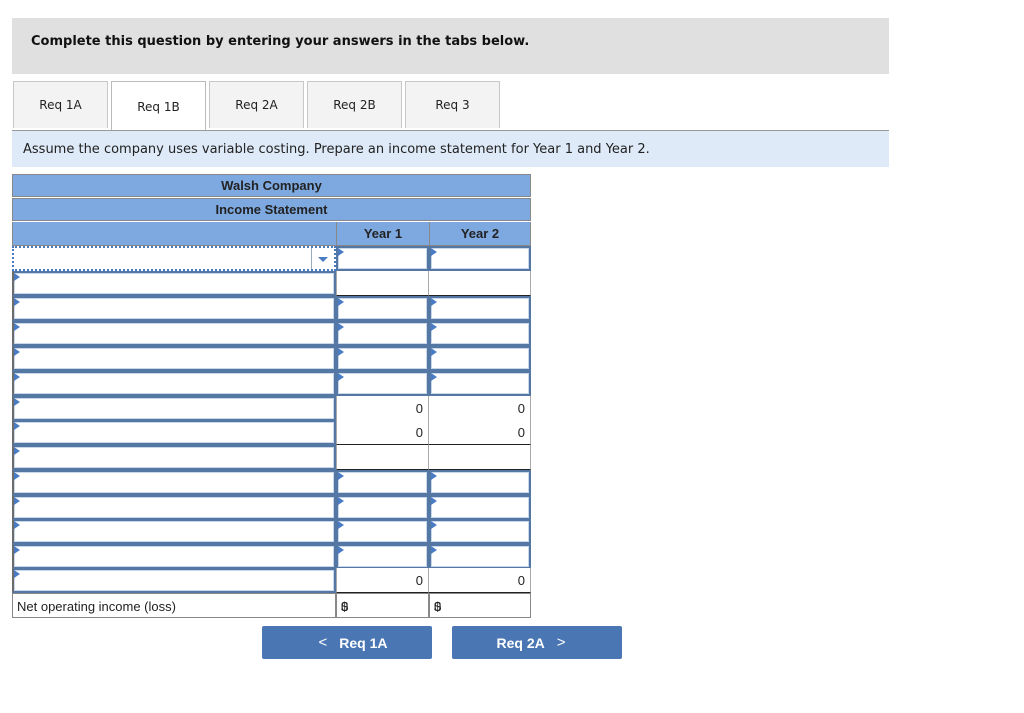 This screenshot has height=713, width=1024. I want to click on statement-title-header: Income Statement, so click(271, 209).